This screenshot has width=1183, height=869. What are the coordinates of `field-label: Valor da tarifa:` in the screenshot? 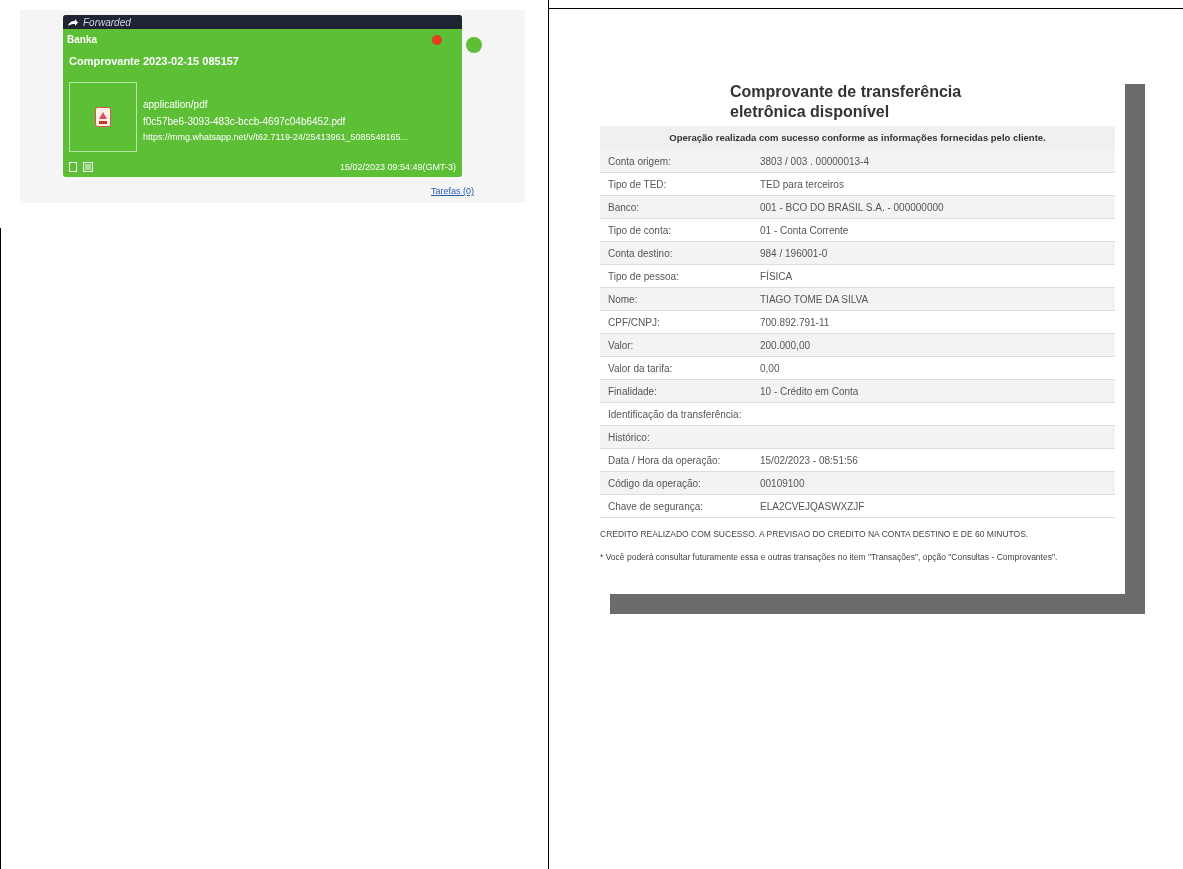 It's located at (640, 368).